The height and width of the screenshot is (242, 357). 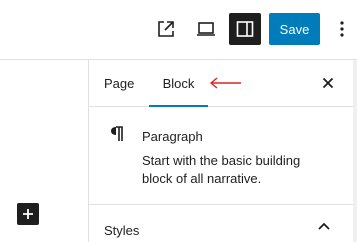 I want to click on red-arrow-icon, so click(x=225, y=83).